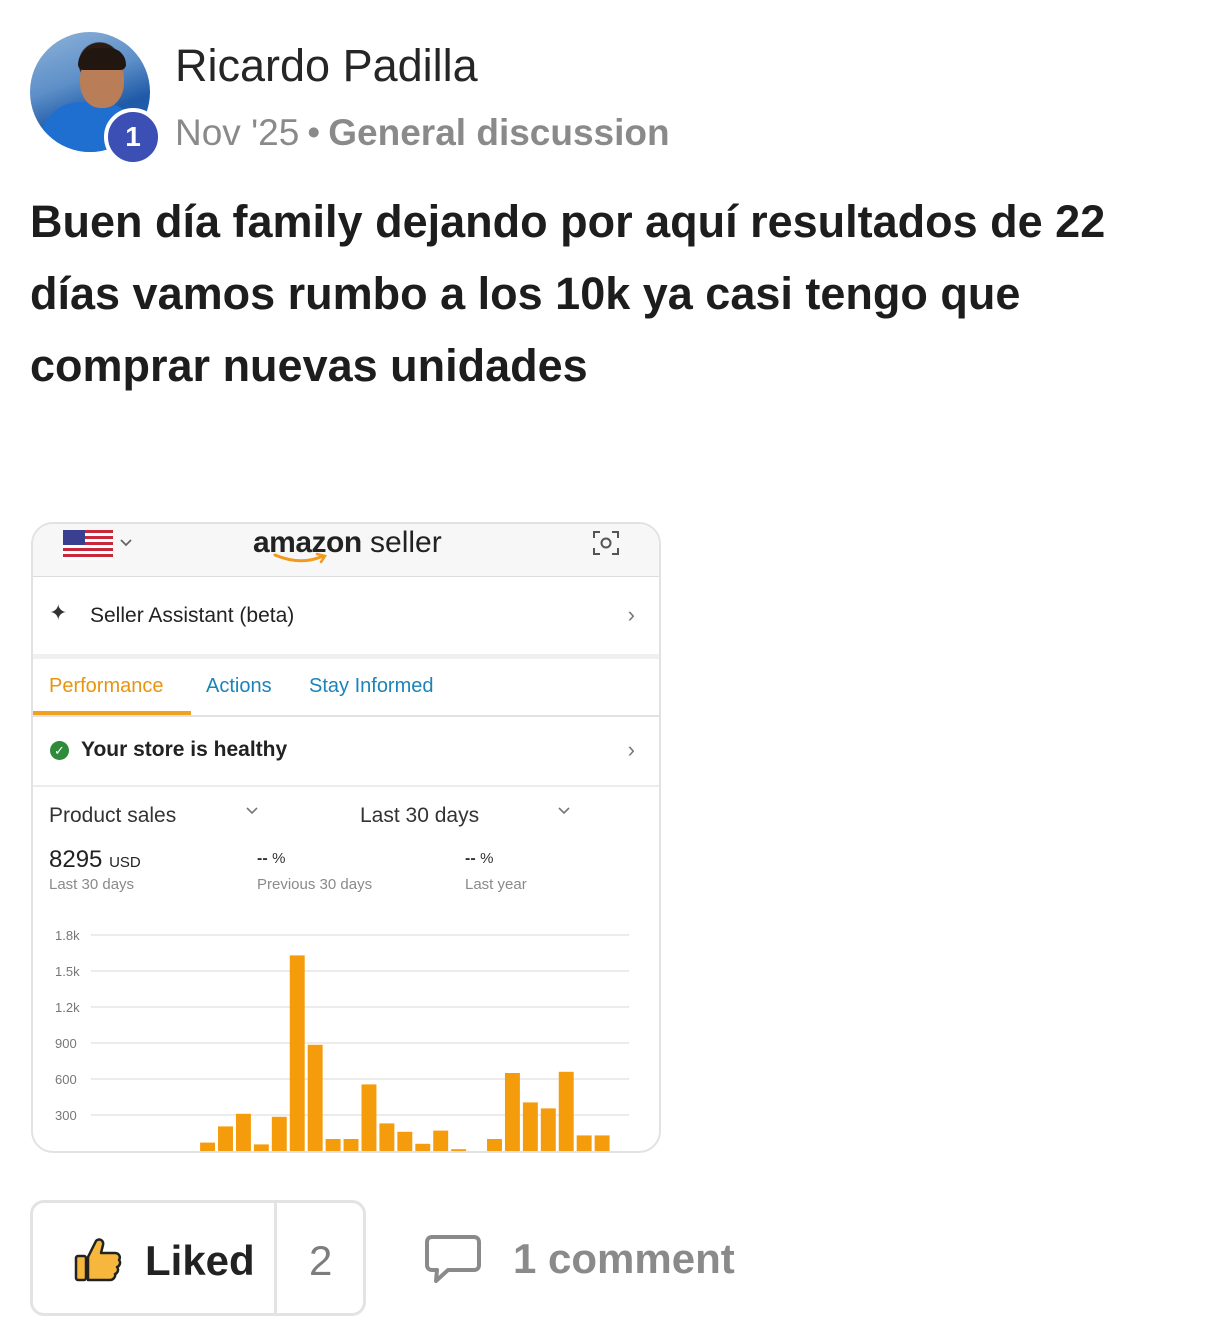  I want to click on comment-count: 1 comment, so click(624, 1259).